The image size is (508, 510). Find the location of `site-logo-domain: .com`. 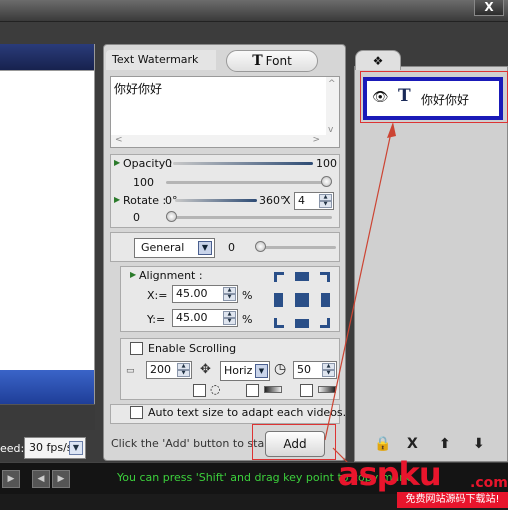

site-logo-domain: .com is located at coordinates (489, 483).